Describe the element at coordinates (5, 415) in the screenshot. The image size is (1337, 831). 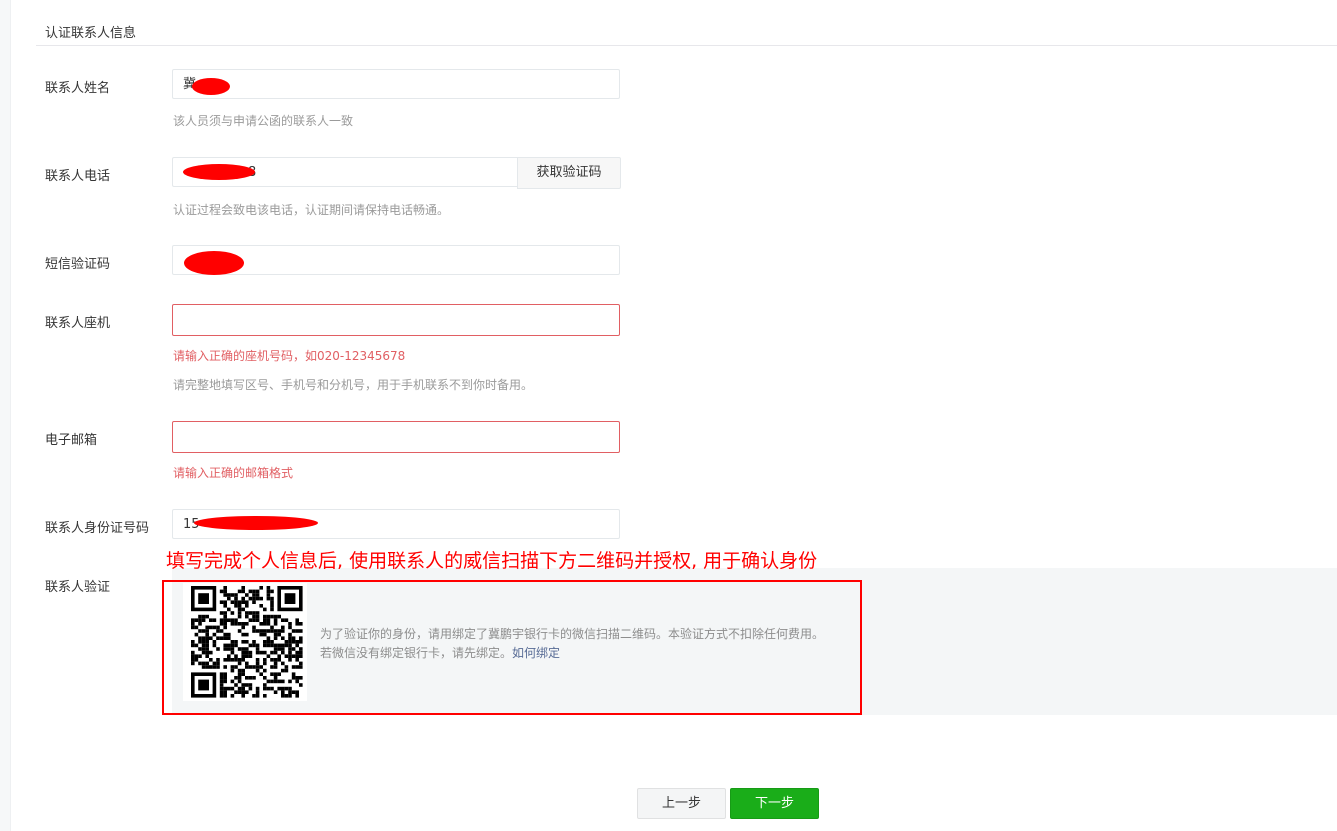
I see `left-sidebar-strip` at that location.